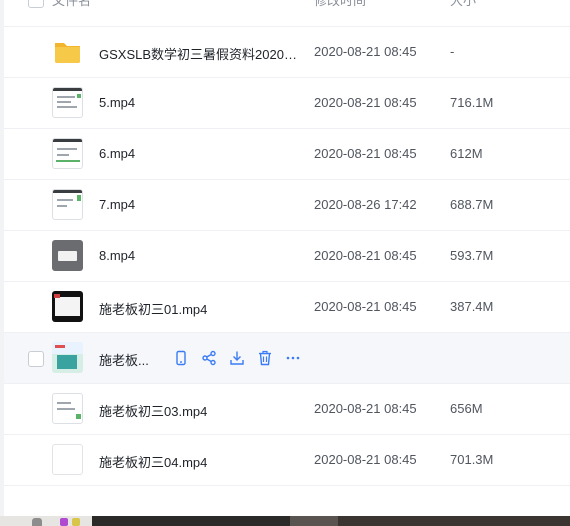  I want to click on phone-icon, so click(181, 358).